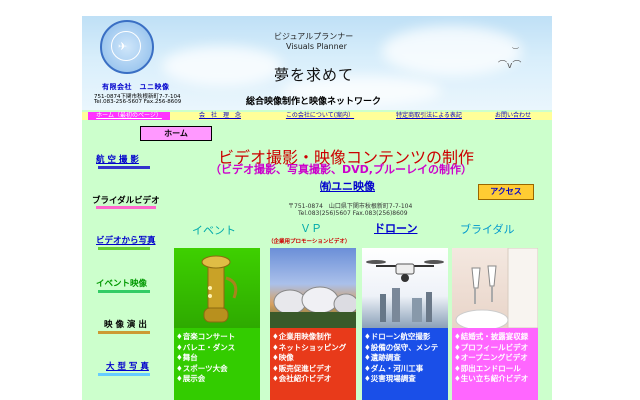 Image resolution: width=640 pixels, height=400 pixels. I want to click on list-item: ♦音楽コンサート, so click(206, 336).